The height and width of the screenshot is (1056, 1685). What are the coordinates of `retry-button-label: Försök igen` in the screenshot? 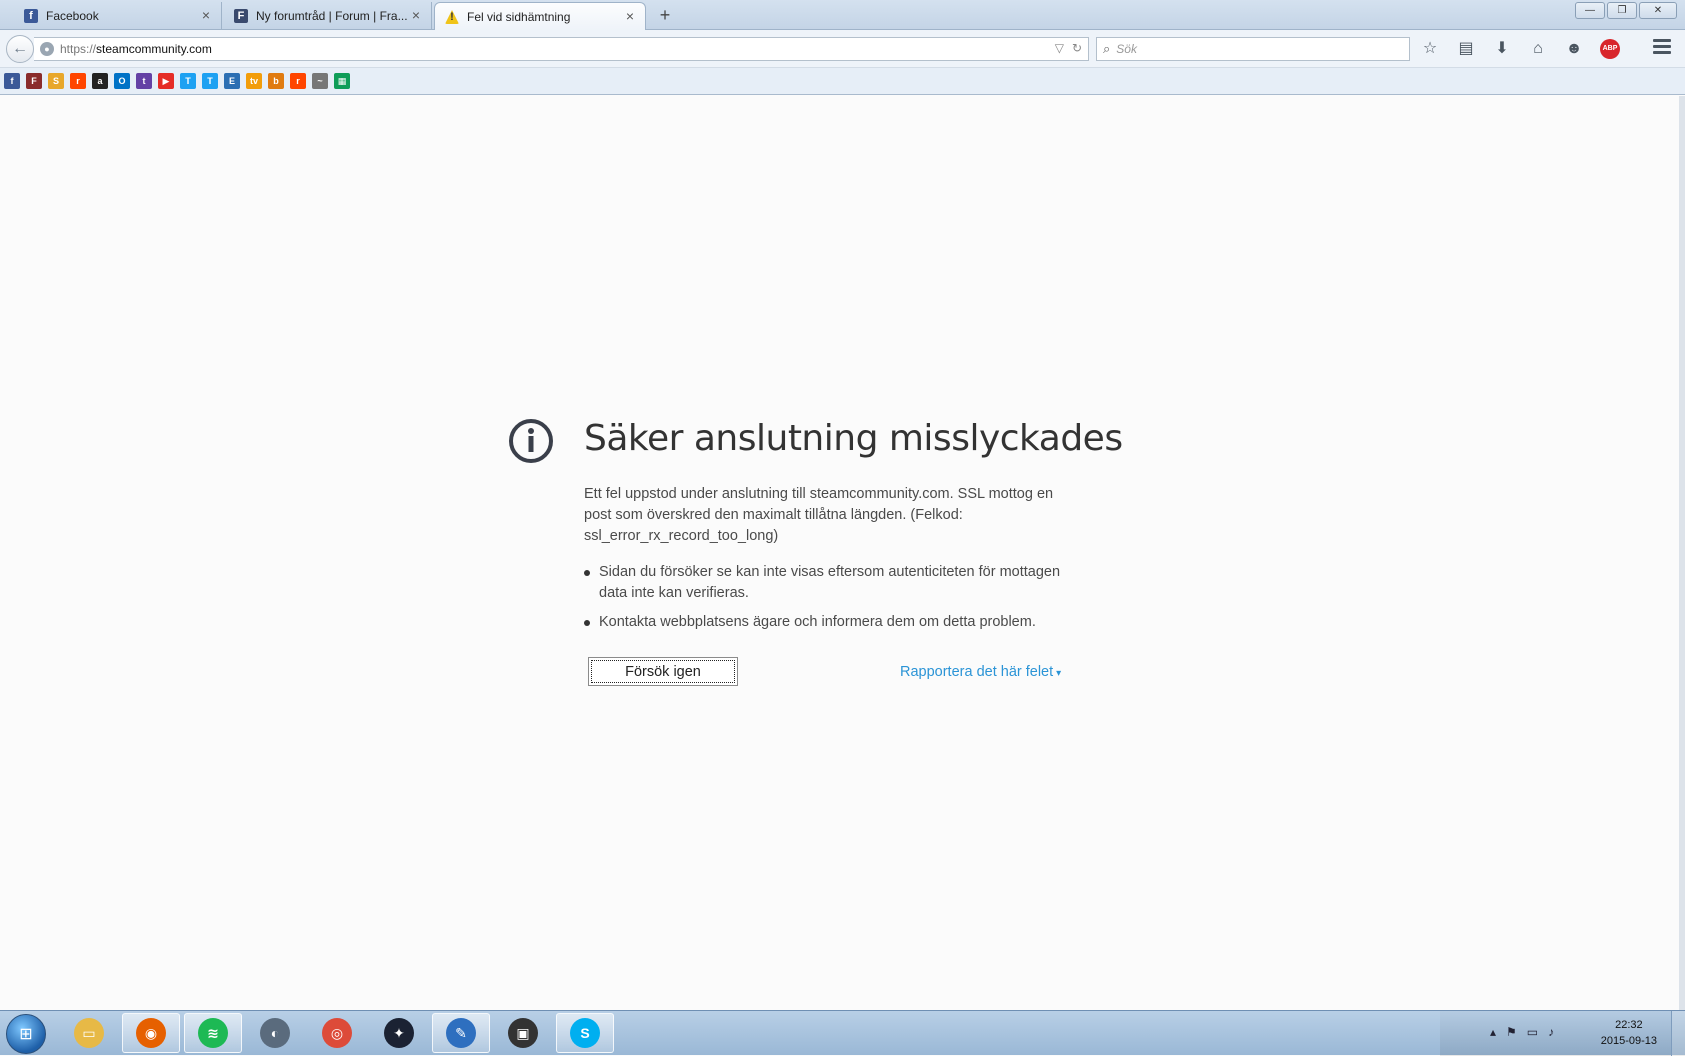 It's located at (663, 671).